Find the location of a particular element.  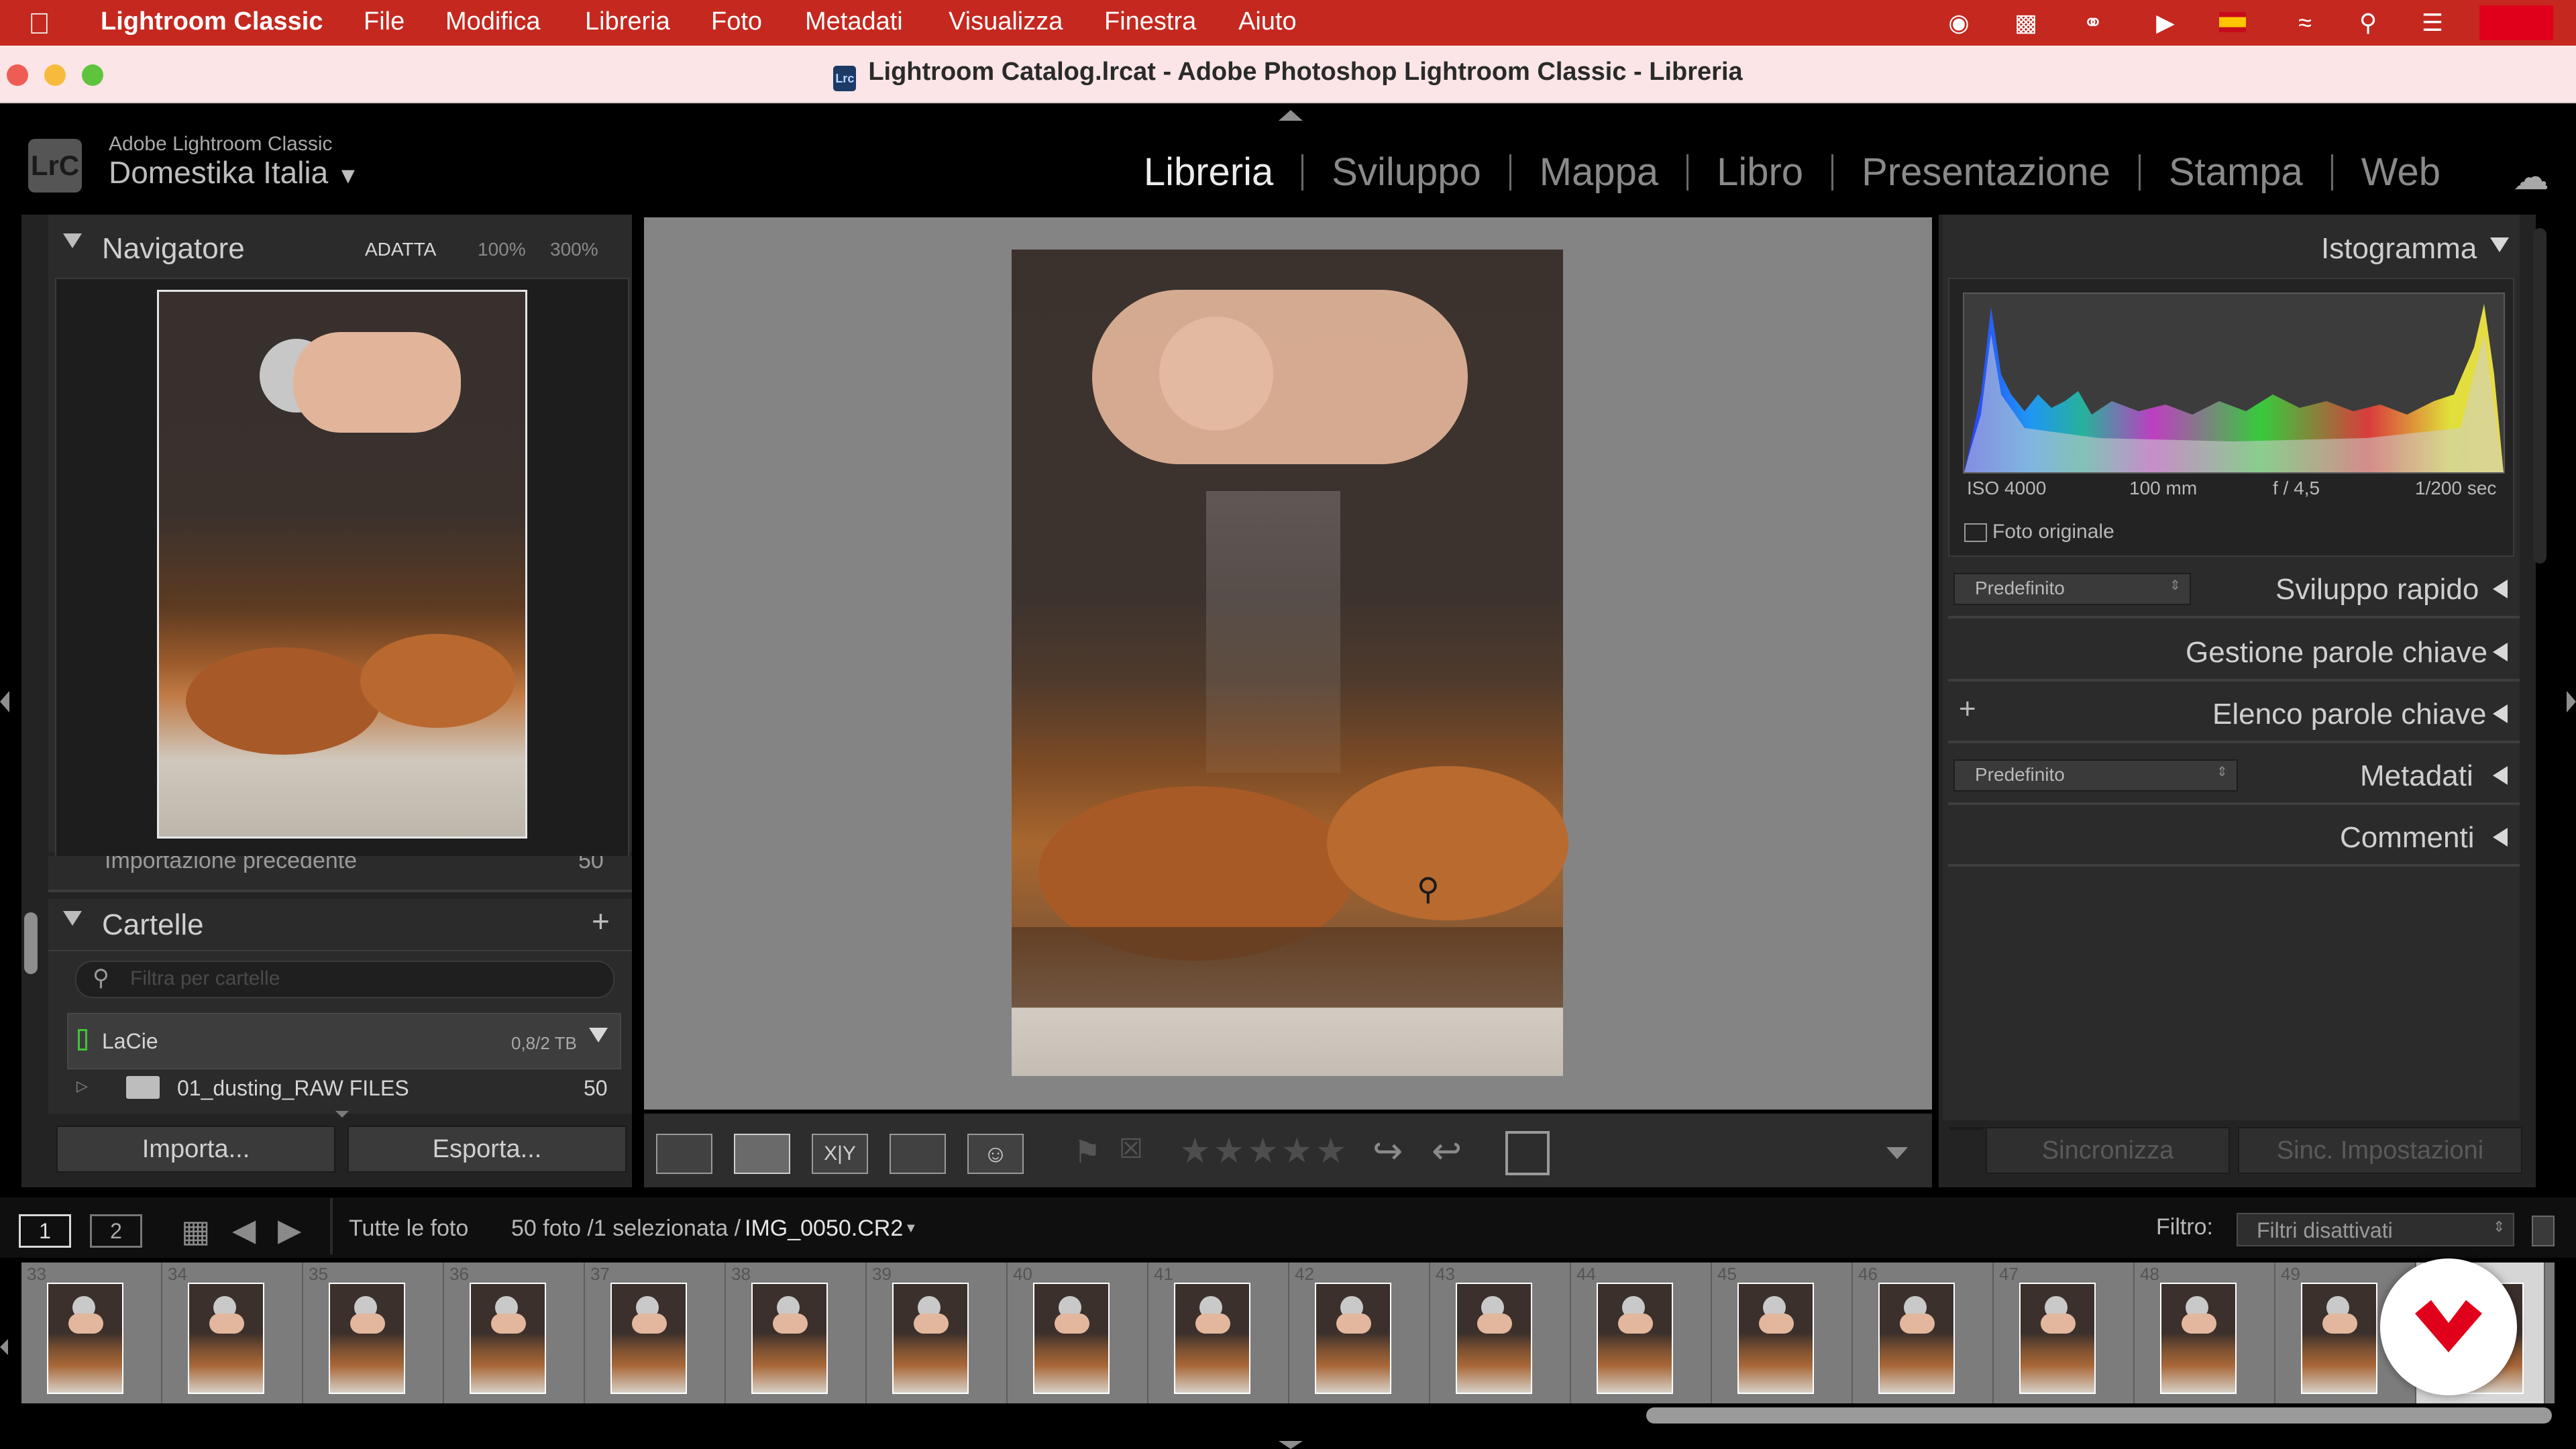

filmstrip-cell: 46 is located at coordinates (1923, 1333).